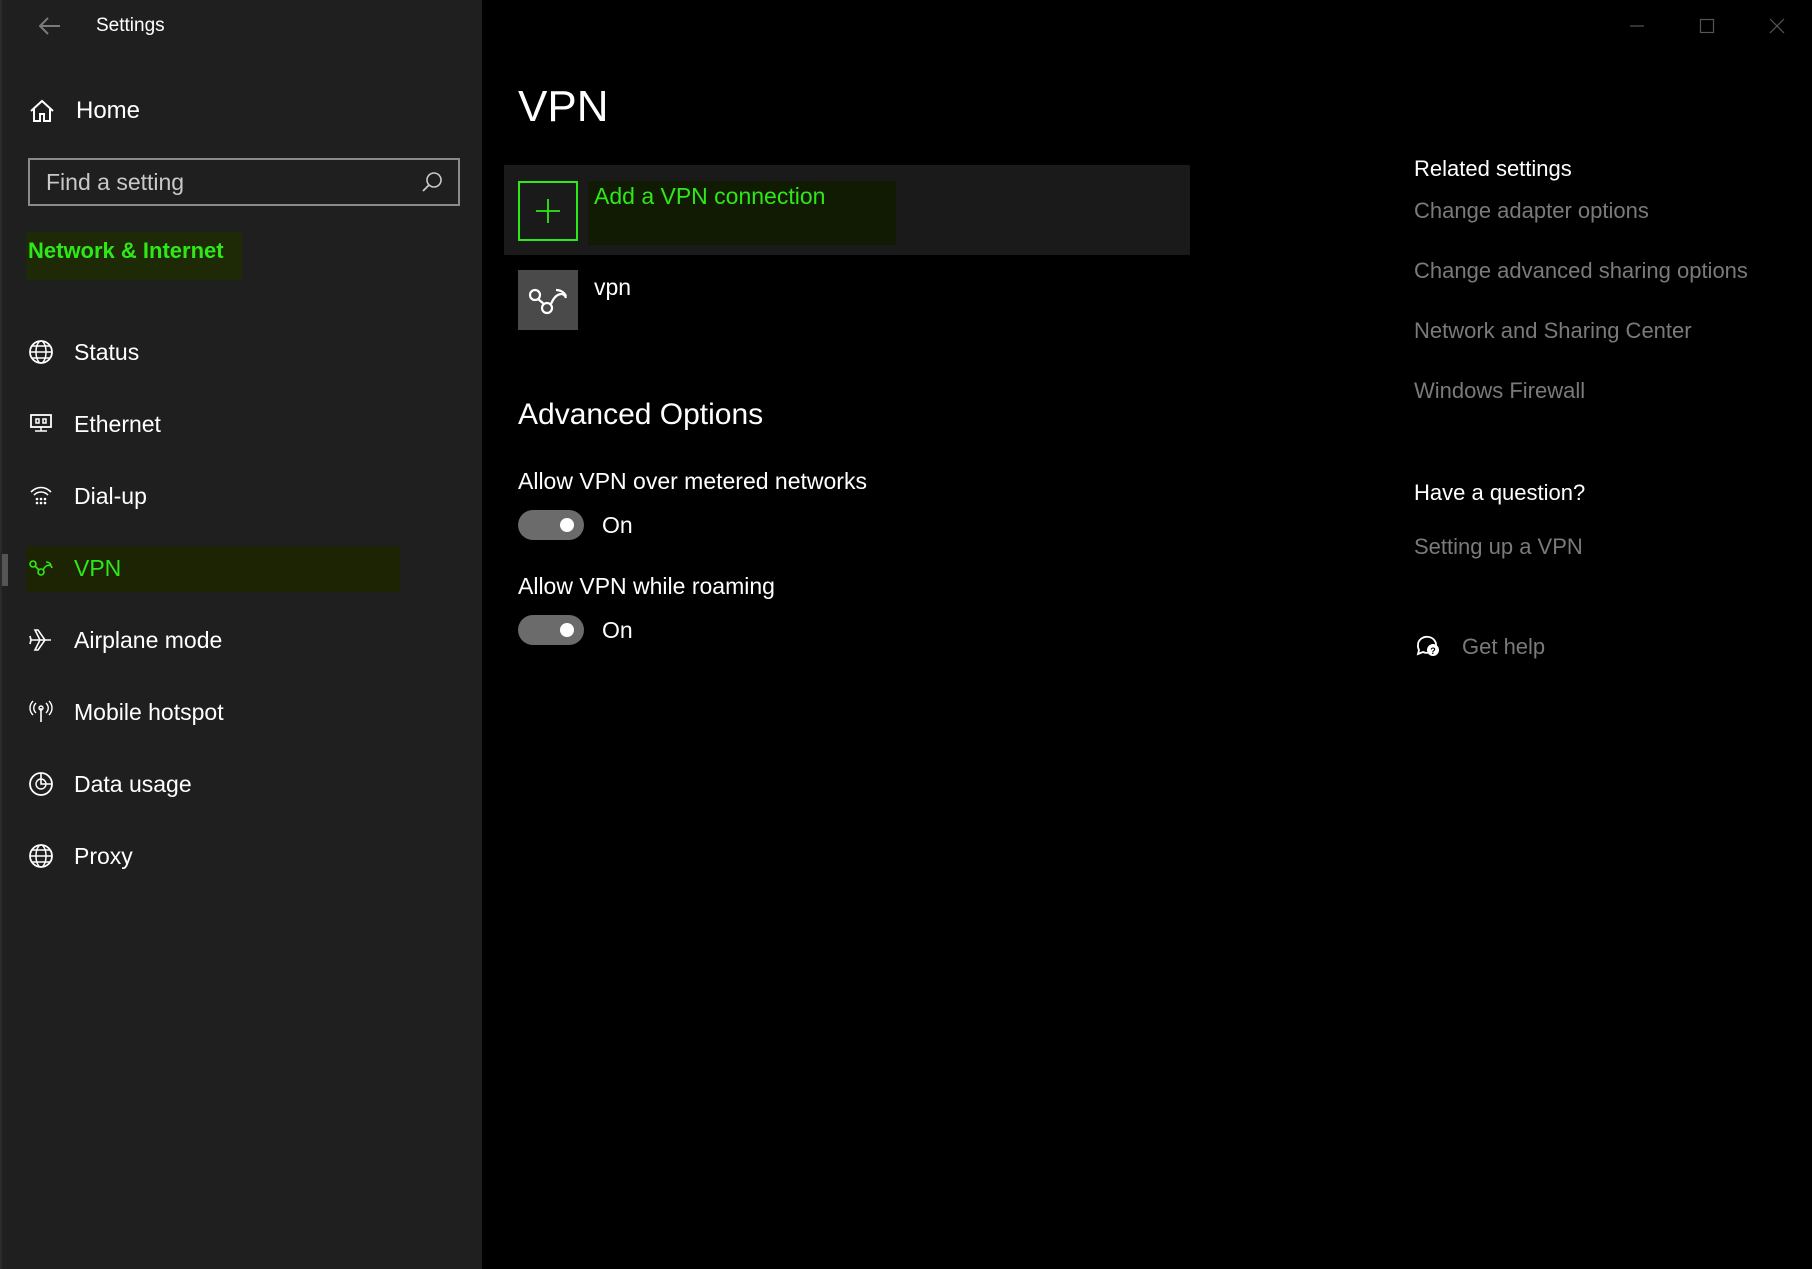 This screenshot has width=1812, height=1269. I want to click on app-title: Settings, so click(130, 25).